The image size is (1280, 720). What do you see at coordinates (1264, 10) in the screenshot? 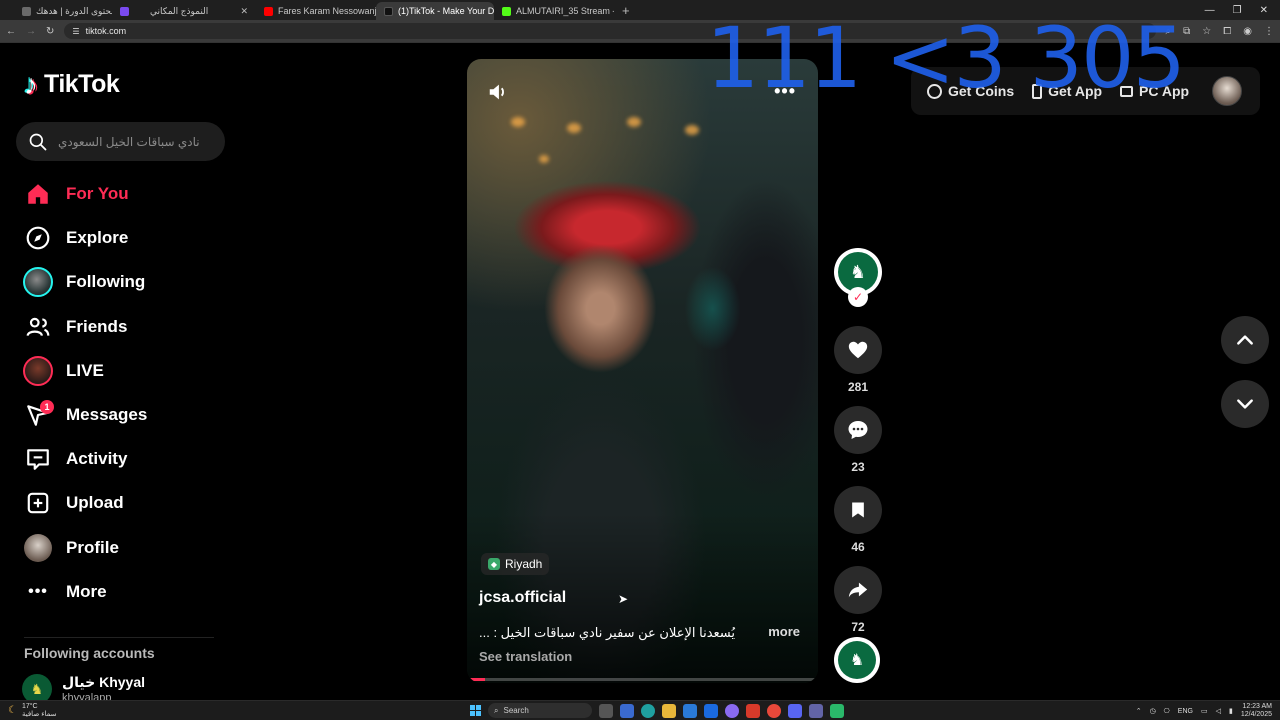
I see `close-window-icon: ✕` at bounding box center [1264, 10].